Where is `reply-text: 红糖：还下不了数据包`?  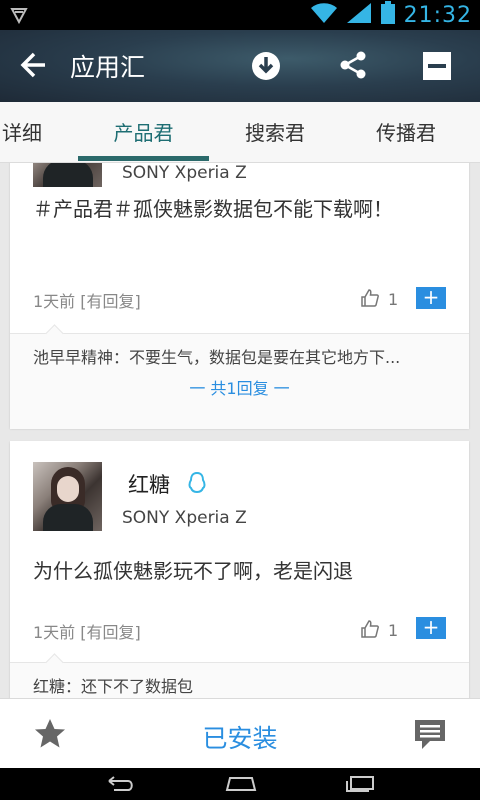
reply-text: 红糖：还下不了数据包 is located at coordinates (113, 686).